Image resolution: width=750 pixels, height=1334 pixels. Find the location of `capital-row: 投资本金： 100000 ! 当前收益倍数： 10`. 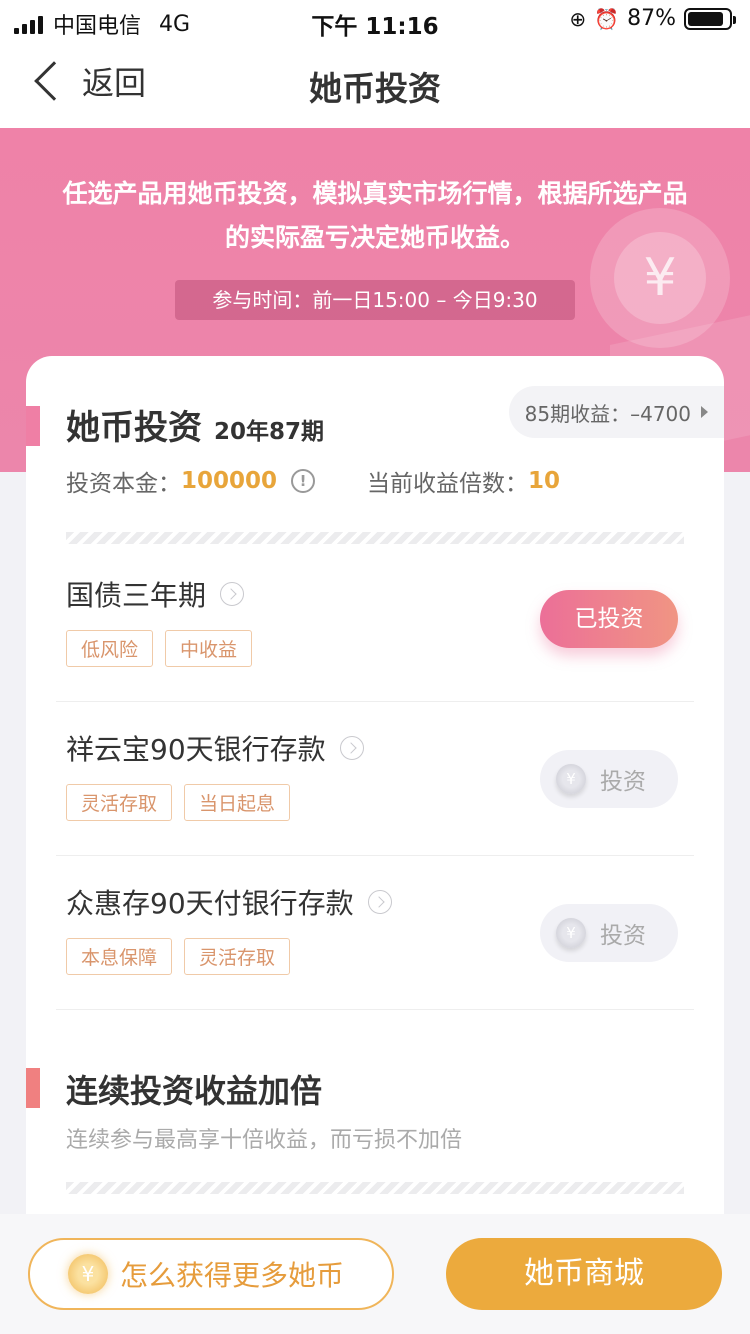

capital-row: 投资本金： 100000 ! 当前收益倍数： 10 is located at coordinates (313, 481).